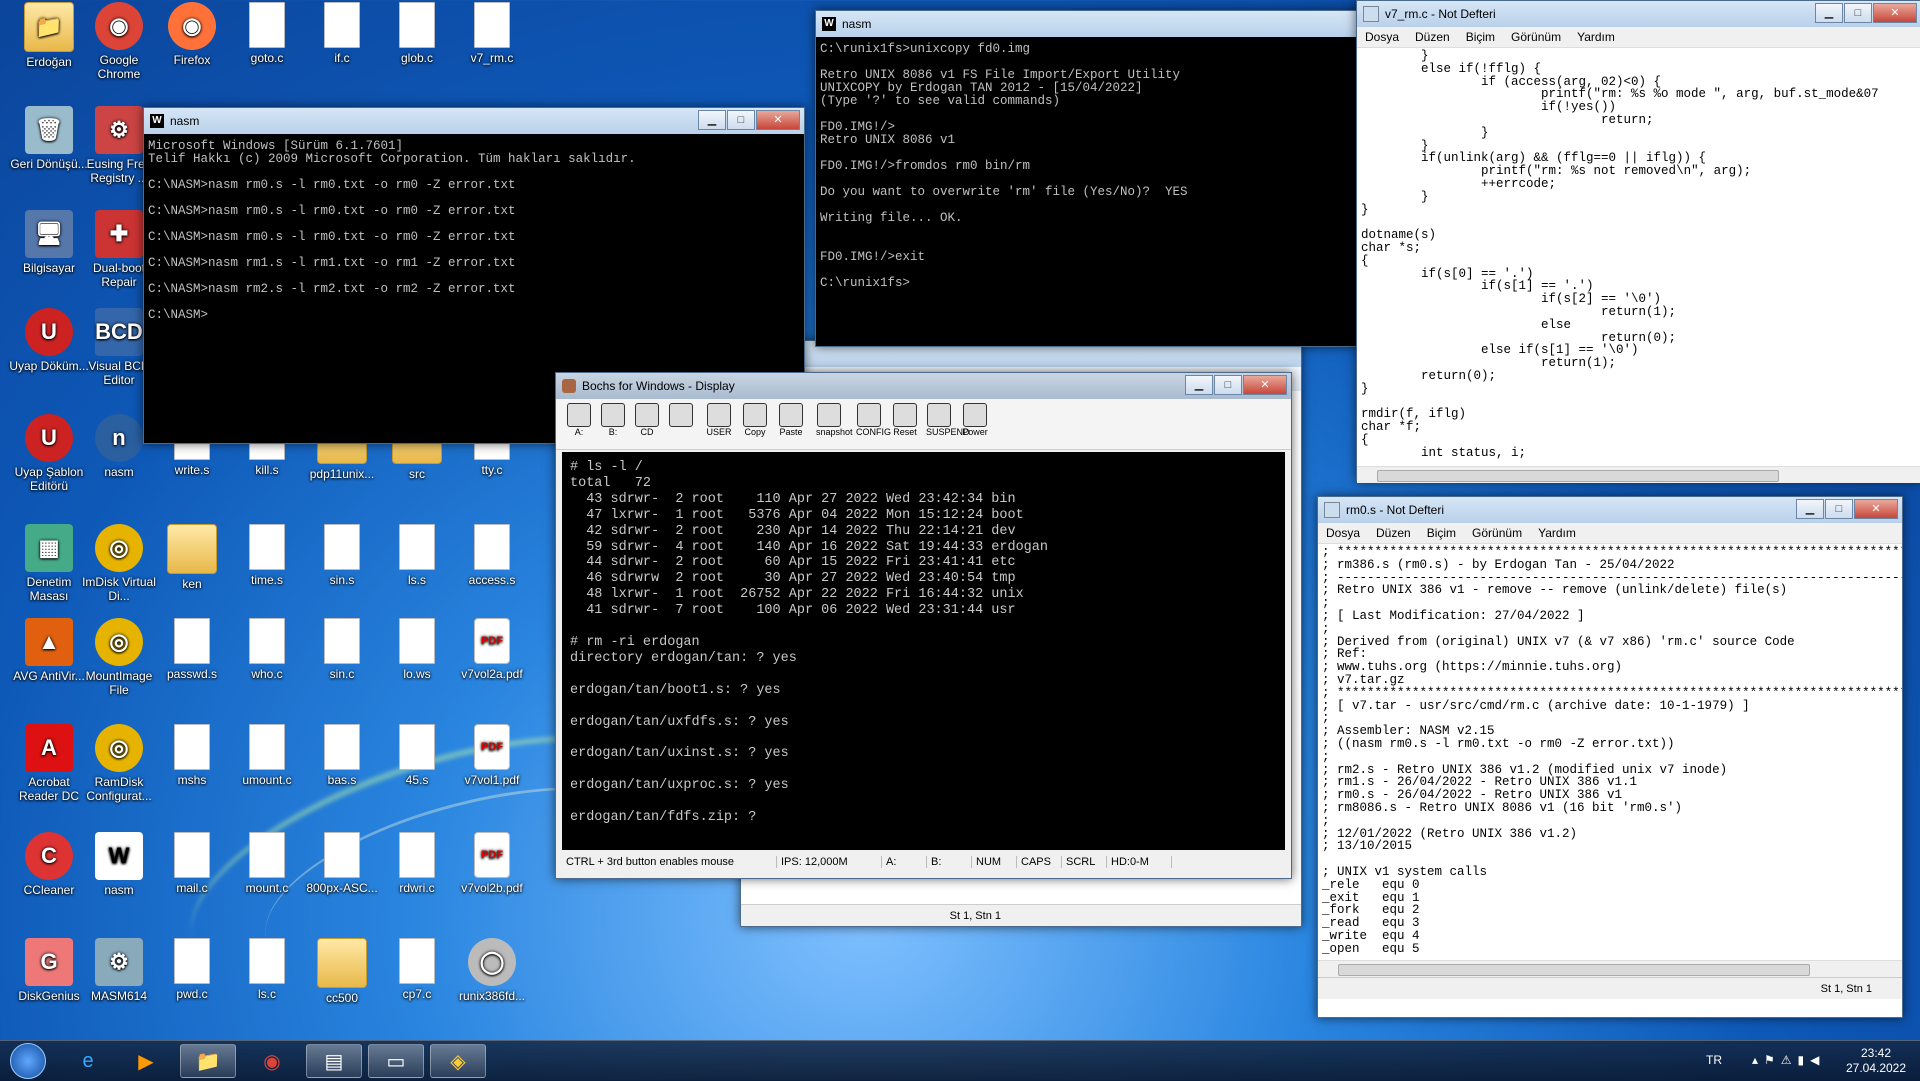 This screenshot has width=1920, height=1081. What do you see at coordinates (923, 386) in the screenshot?
I see `bochs-titlebar: Bochs for Windows - Display ▁ □ ✕` at bounding box center [923, 386].